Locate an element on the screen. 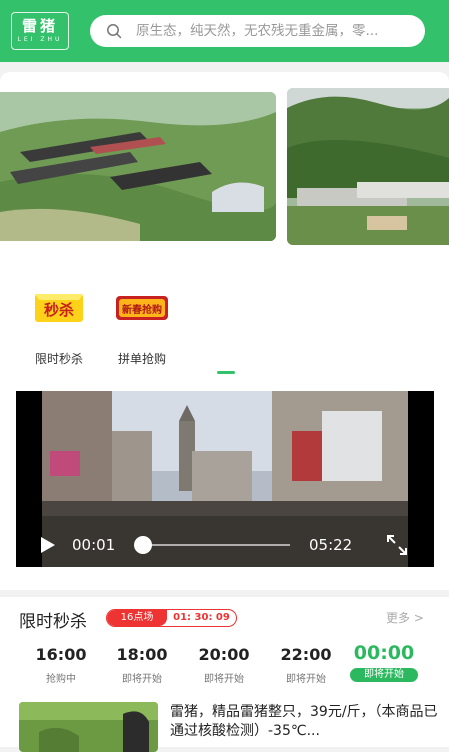  search-bar is located at coordinates (257, 31).